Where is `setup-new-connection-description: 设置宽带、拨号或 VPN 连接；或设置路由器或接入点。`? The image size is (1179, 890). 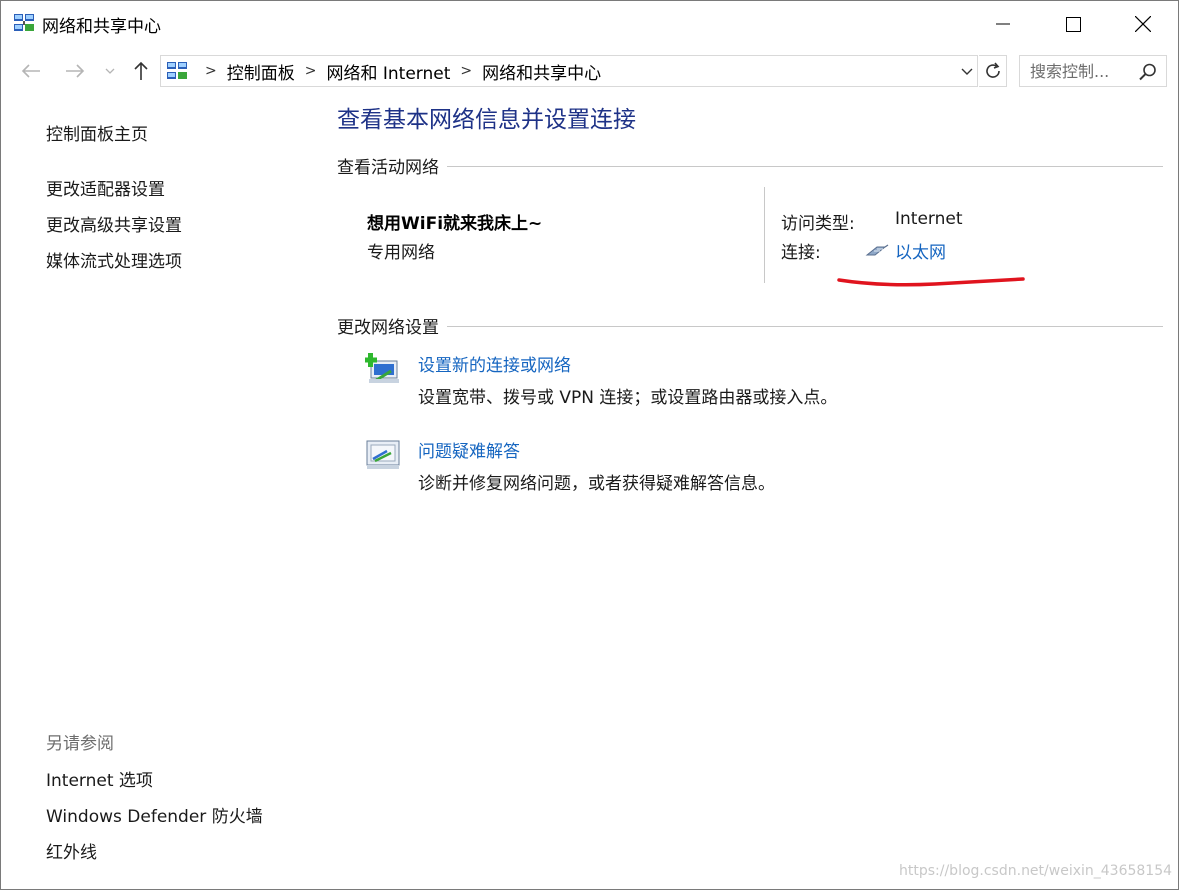 setup-new-connection-description: 设置宽带、拨号或 VPN 连接；或设置路由器或接入点。 is located at coordinates (628, 398).